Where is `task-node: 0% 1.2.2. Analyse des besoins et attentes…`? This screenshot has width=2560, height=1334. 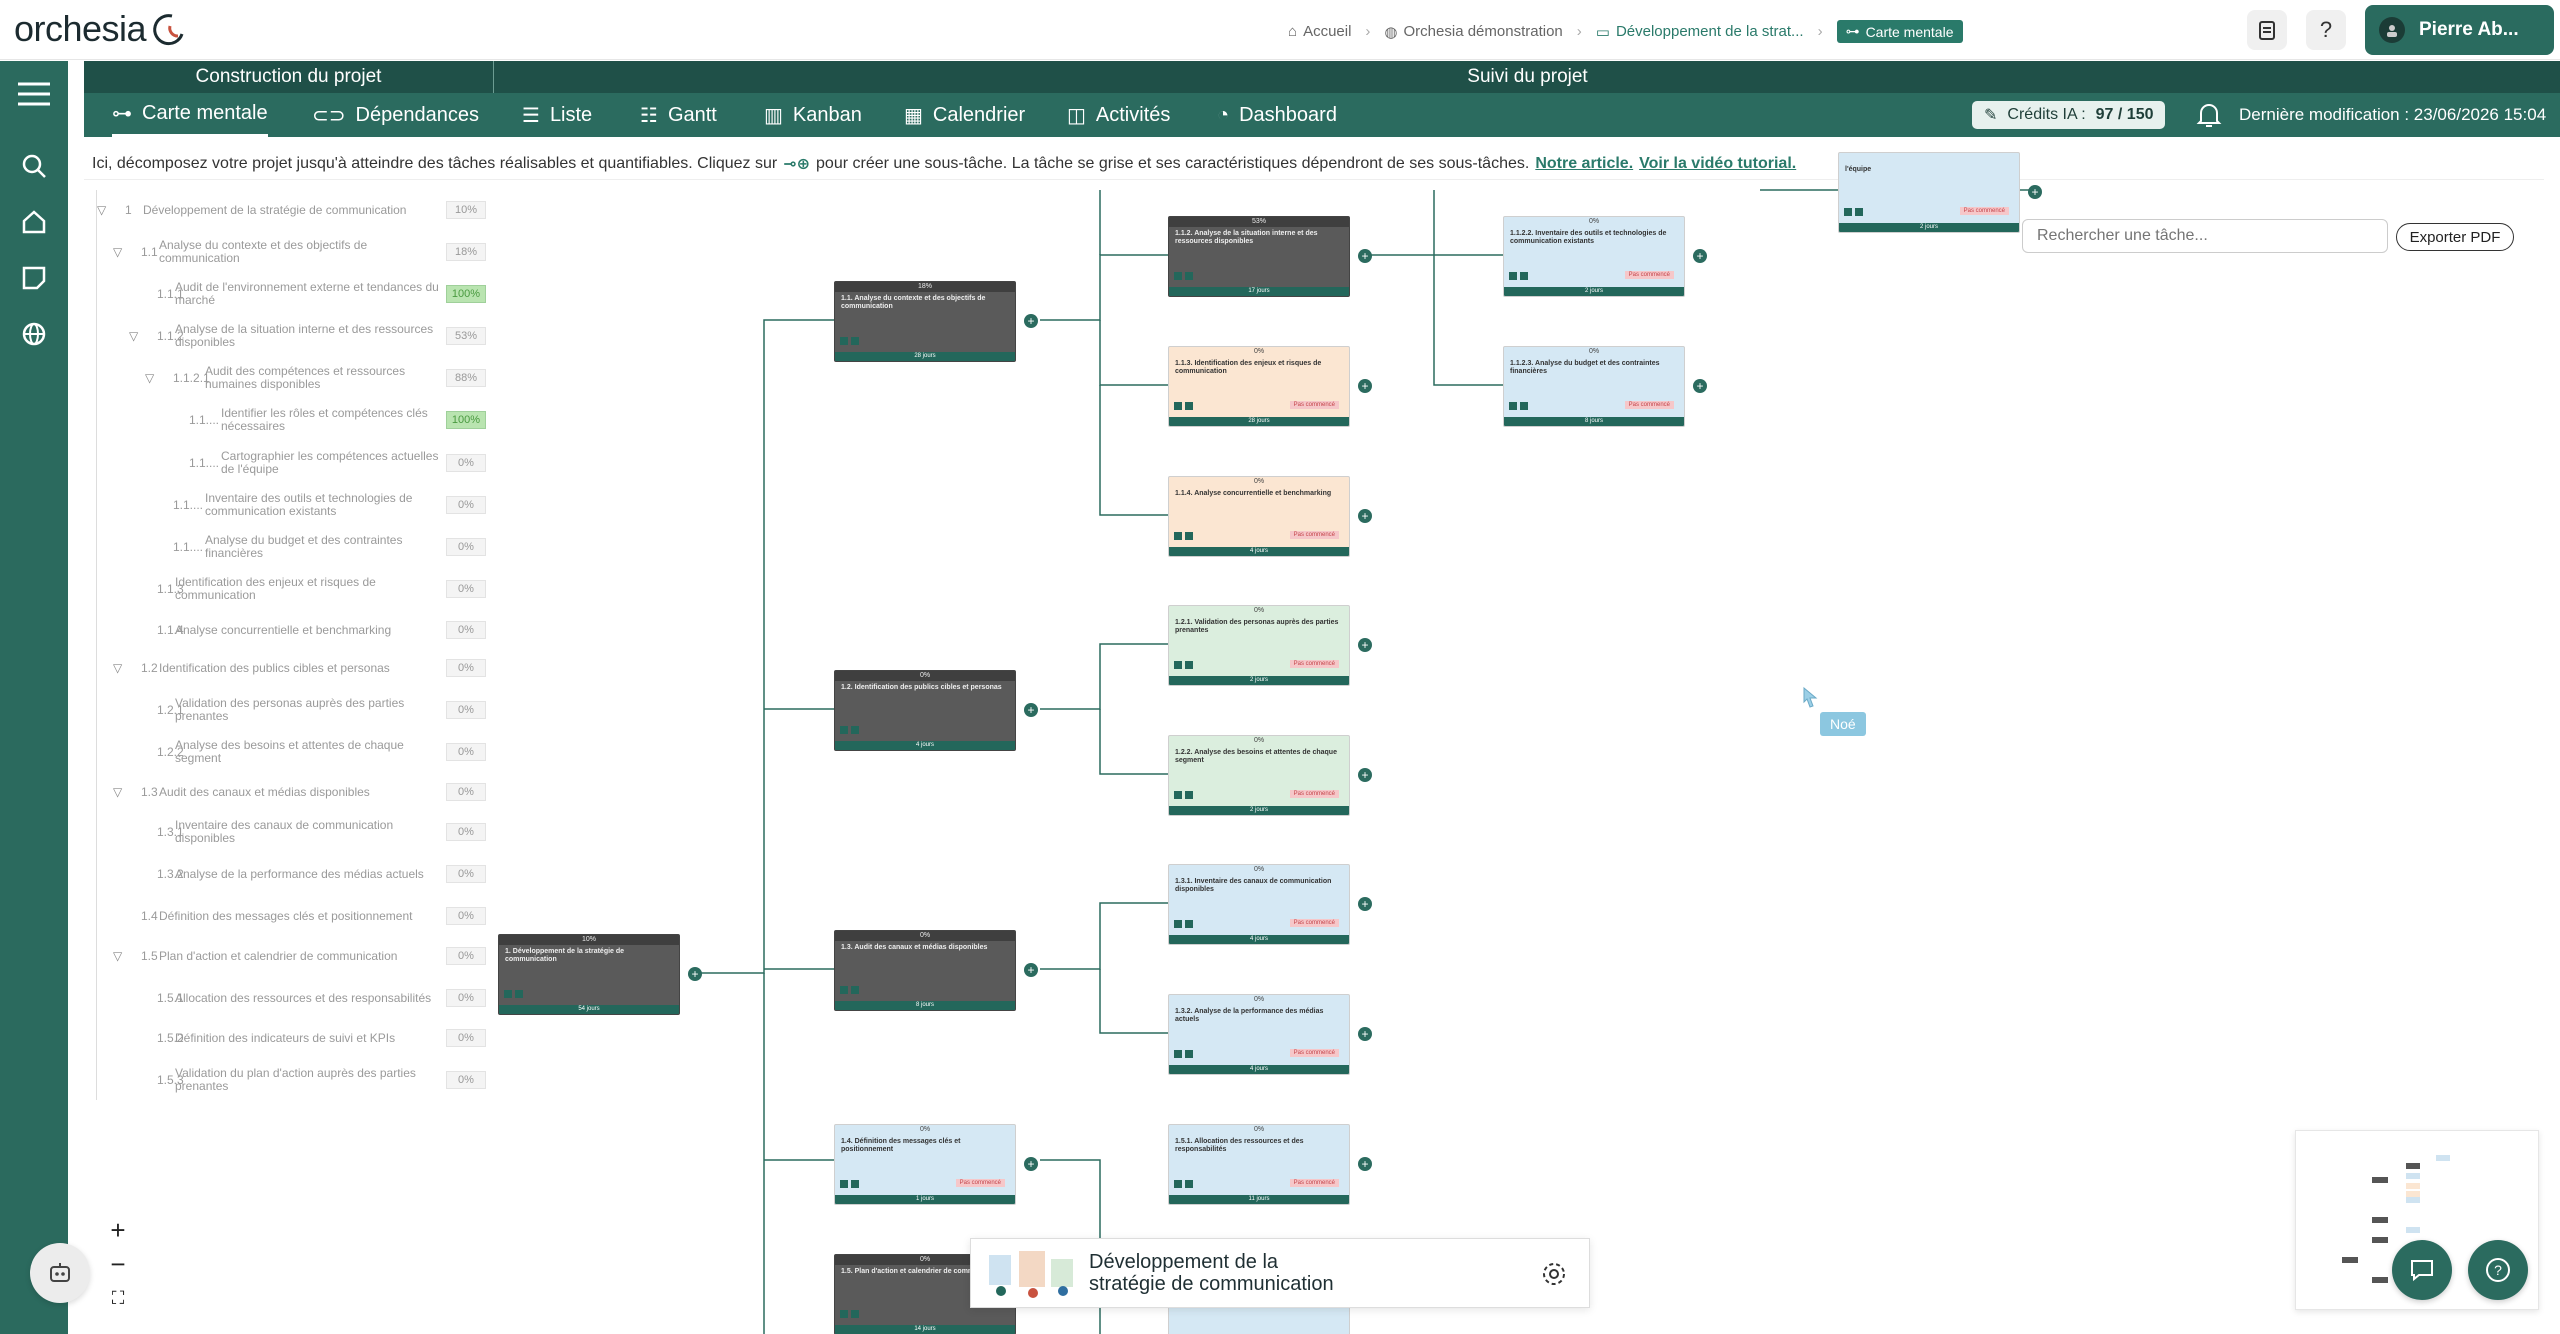 task-node: 0% 1.2.2. Analyse des besoins et attentes… is located at coordinates (1259, 775).